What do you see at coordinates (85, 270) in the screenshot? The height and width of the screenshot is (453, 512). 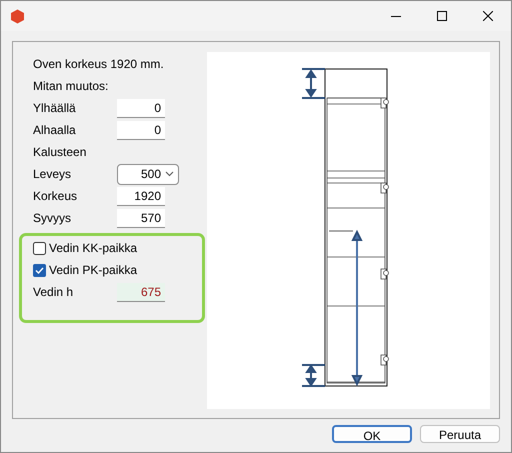 I see `checkbox: Vedin PK-paikka` at bounding box center [85, 270].